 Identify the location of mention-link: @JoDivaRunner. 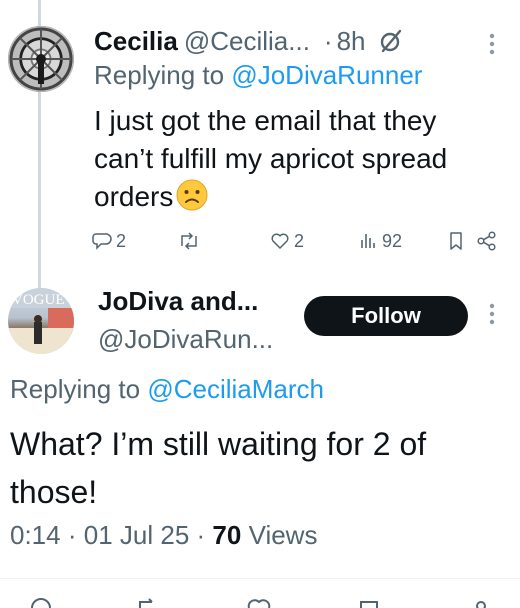
(326, 75).